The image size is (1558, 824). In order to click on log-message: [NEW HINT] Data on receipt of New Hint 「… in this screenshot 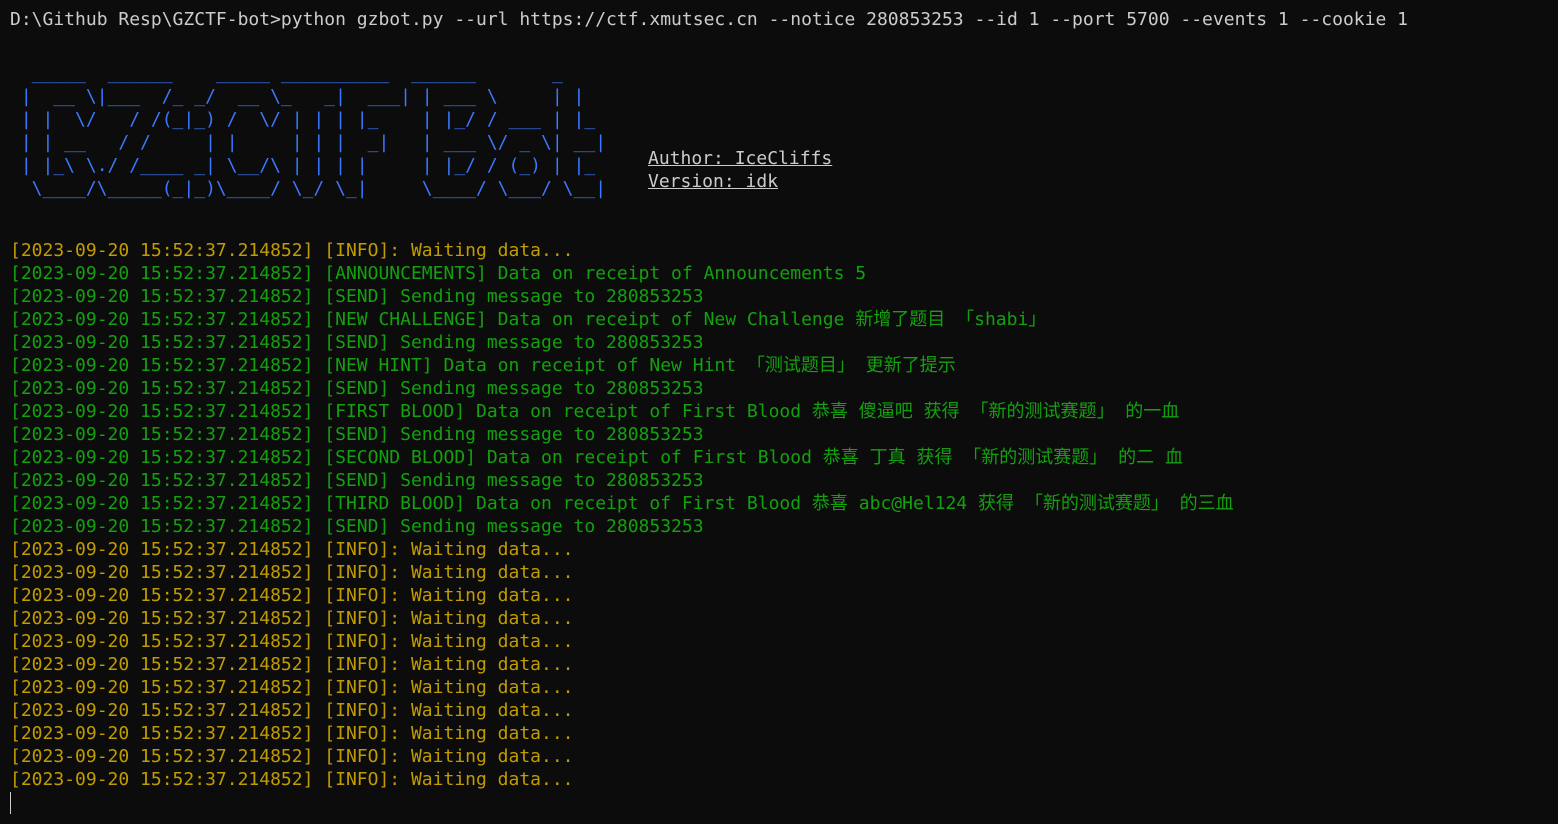, I will do `click(634, 365)`.